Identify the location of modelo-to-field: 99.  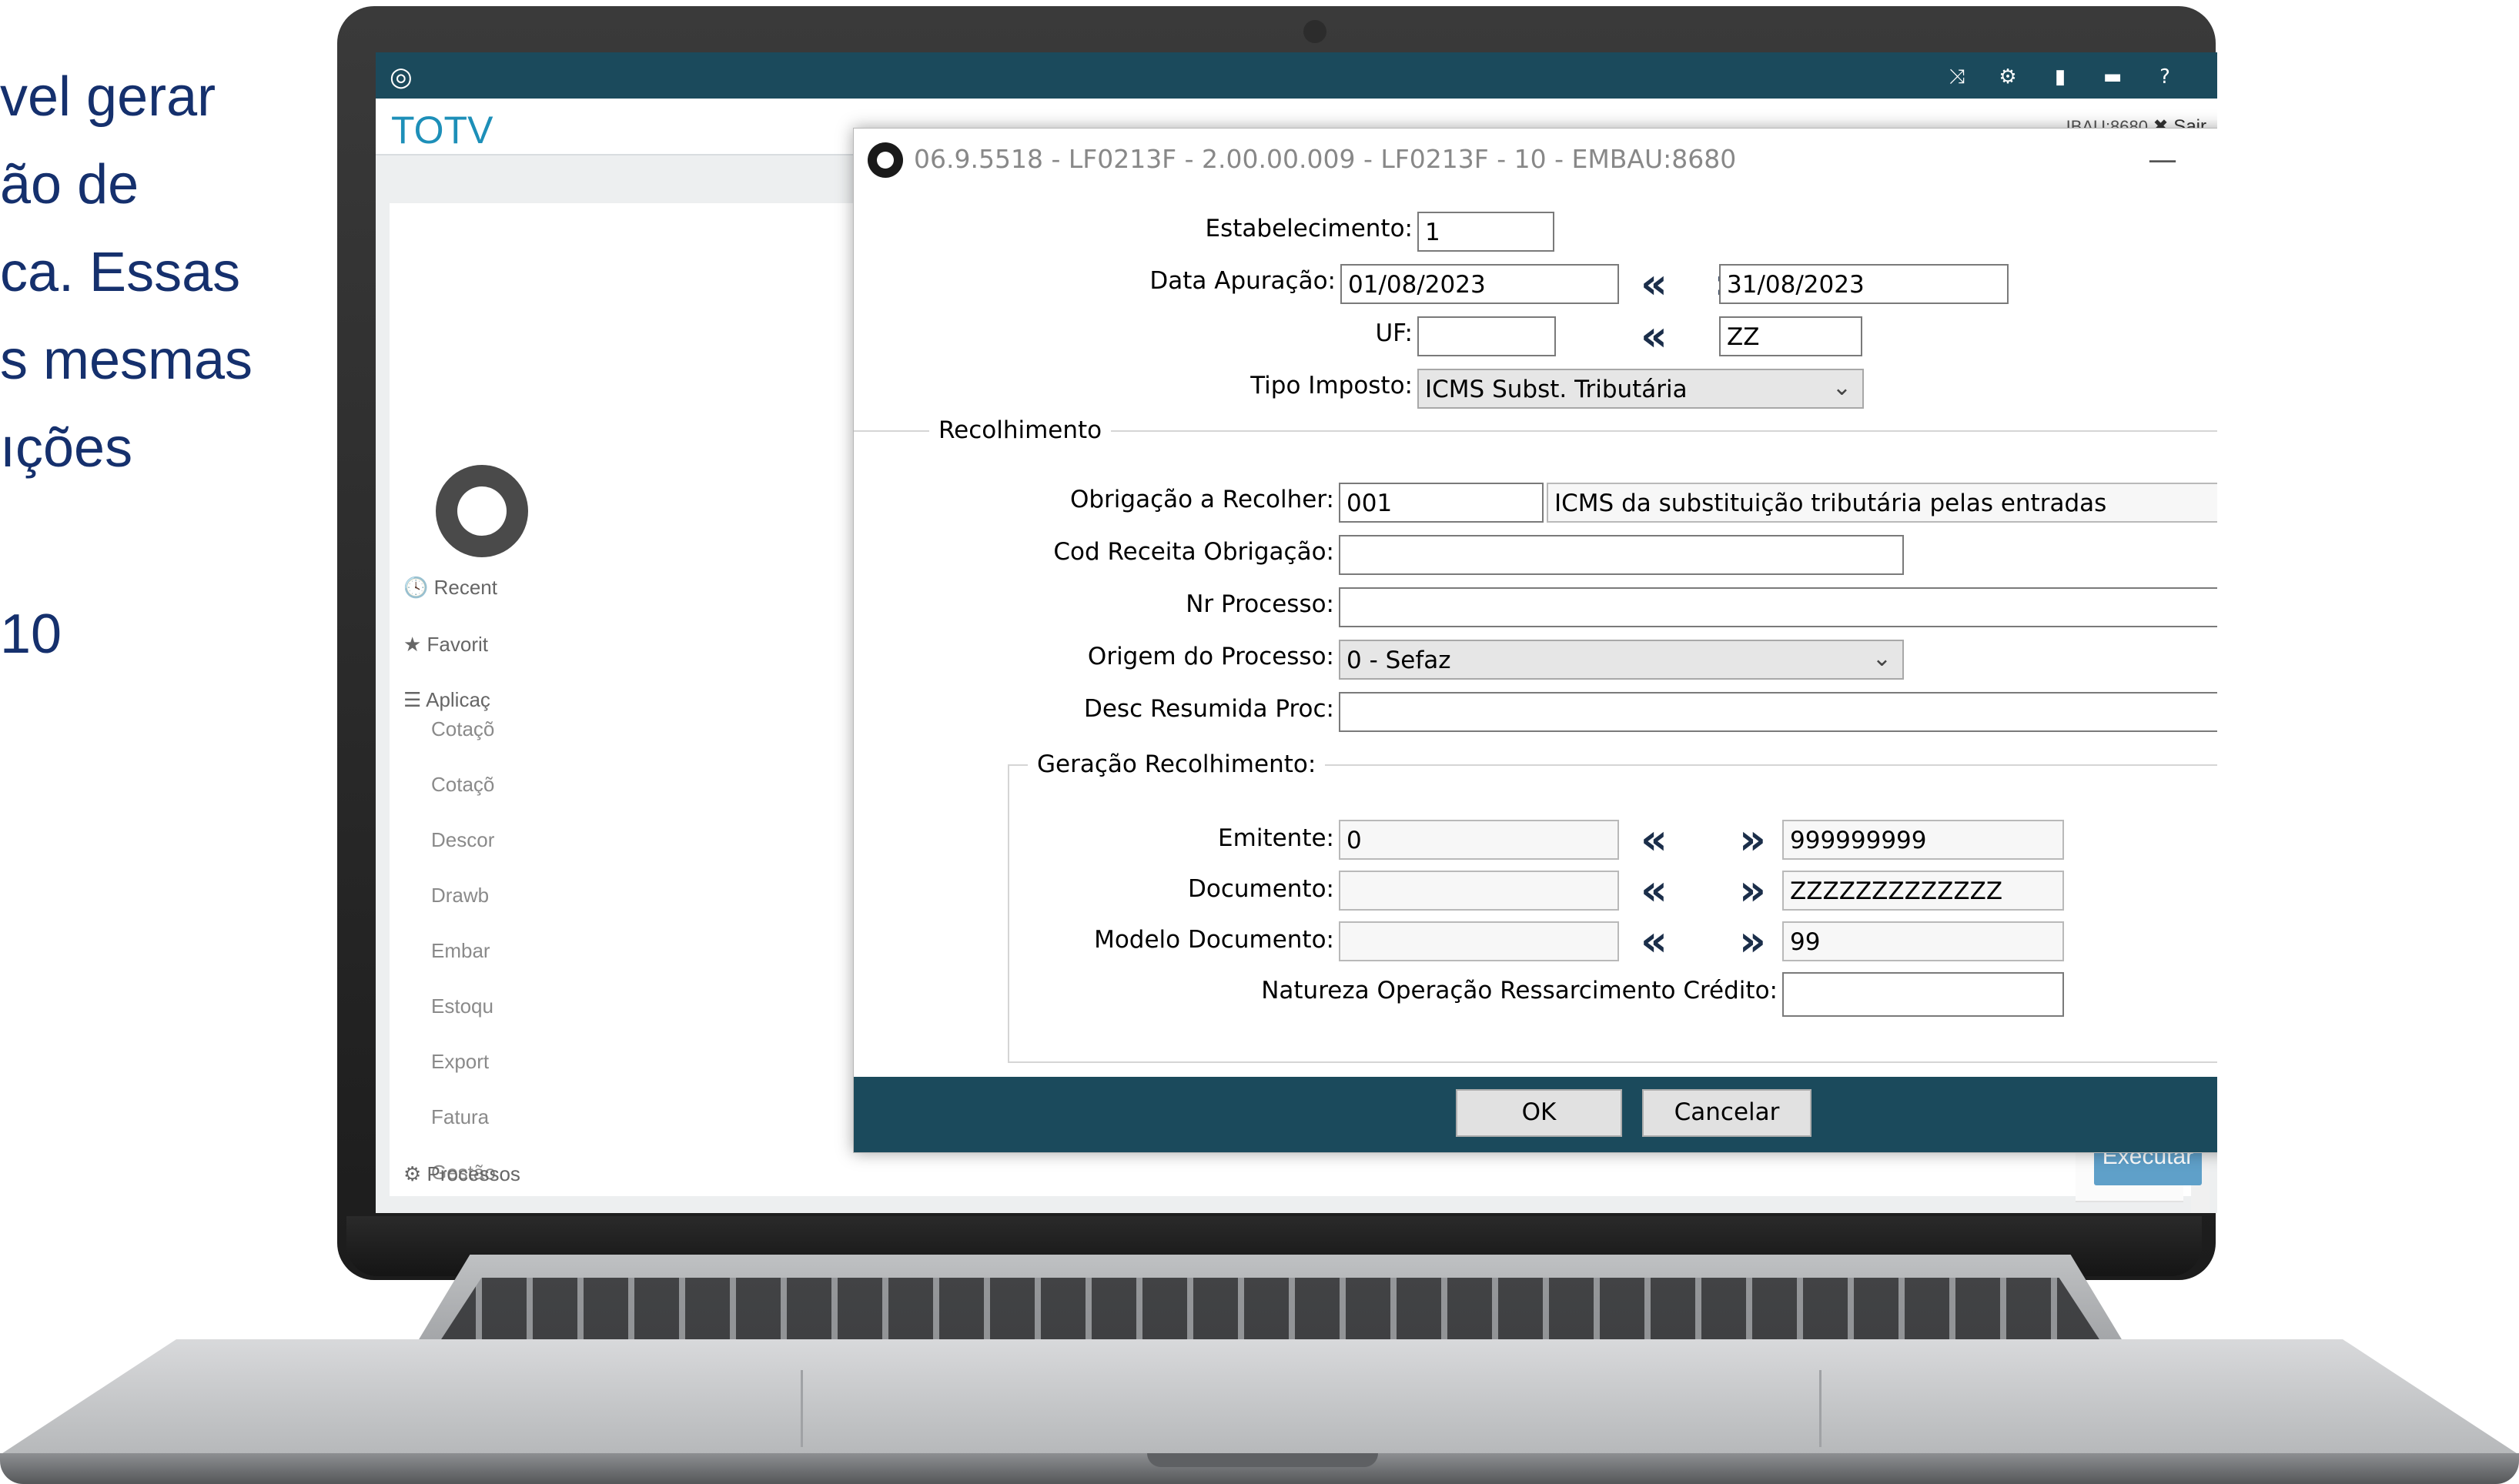
(1923, 941).